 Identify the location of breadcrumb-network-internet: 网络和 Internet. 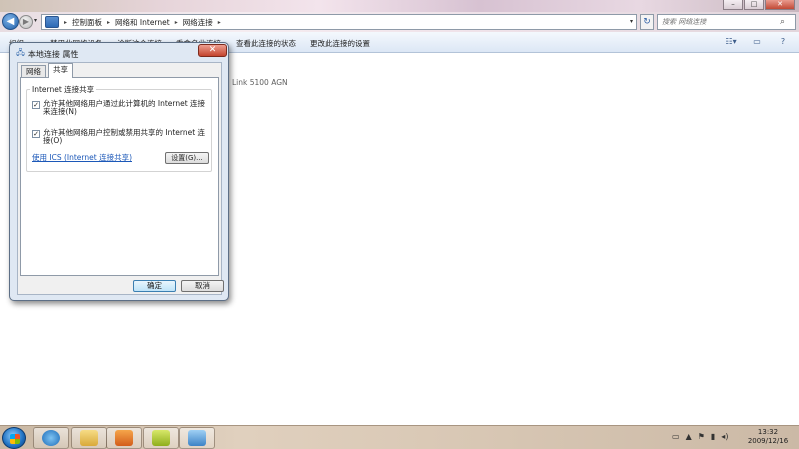
(142, 22).